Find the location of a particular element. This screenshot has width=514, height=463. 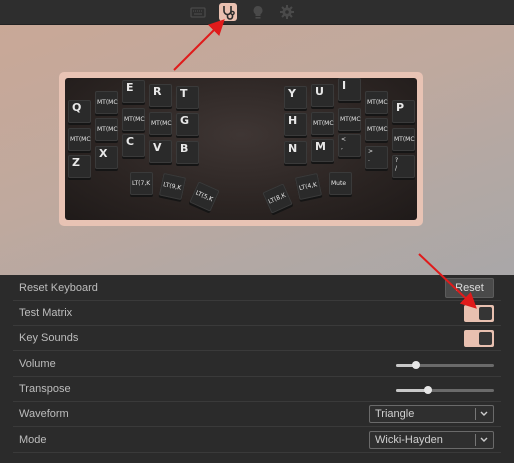

key-sounds-row: Key Sounds is located at coordinates (257, 338).